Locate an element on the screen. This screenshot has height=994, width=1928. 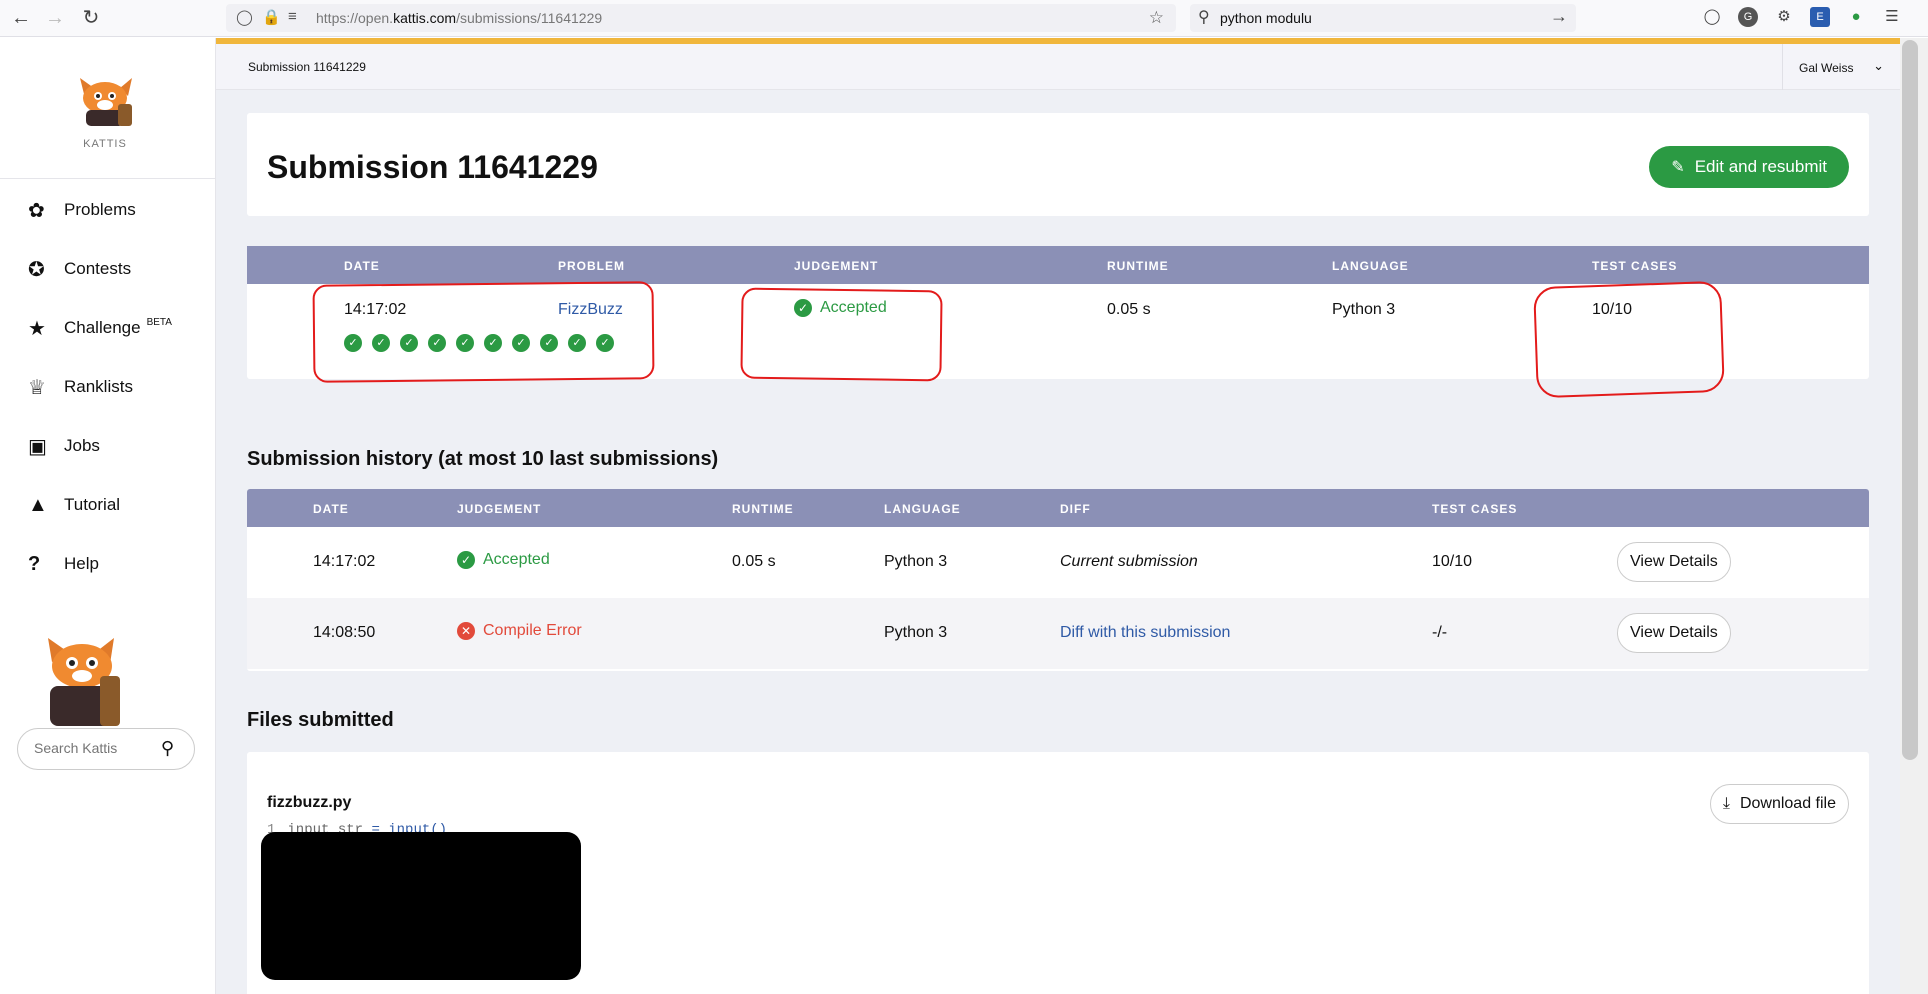
sidebar-item-label: Help is located at coordinates (81, 563).